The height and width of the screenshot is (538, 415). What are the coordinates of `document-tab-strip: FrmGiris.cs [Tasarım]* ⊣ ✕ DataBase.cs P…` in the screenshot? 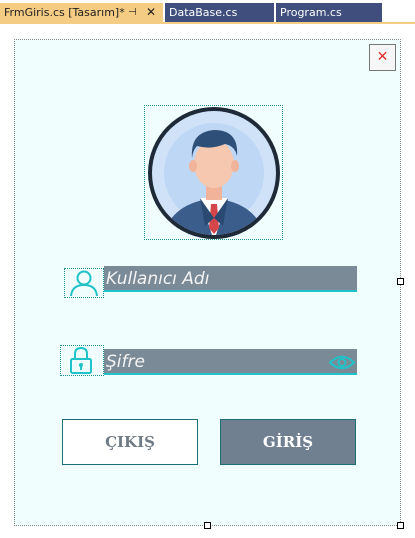 It's located at (207, 11).